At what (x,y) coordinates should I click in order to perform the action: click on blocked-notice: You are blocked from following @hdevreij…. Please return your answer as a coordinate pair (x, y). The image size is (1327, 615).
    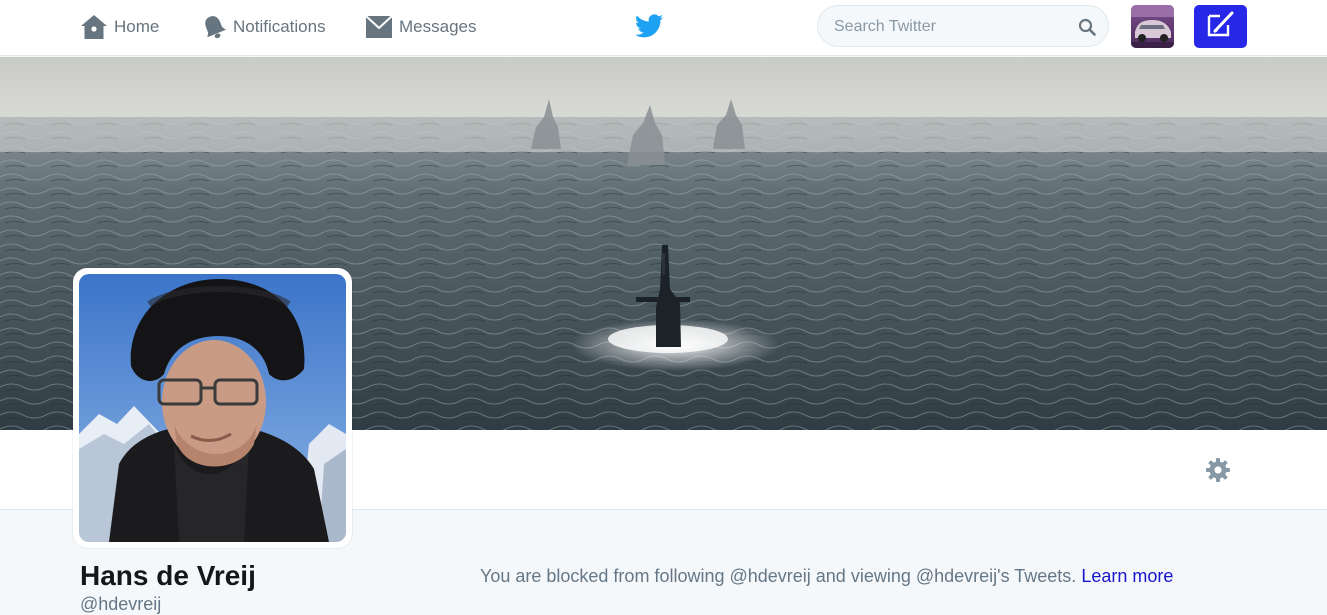
    Looking at the image, I should click on (826, 576).